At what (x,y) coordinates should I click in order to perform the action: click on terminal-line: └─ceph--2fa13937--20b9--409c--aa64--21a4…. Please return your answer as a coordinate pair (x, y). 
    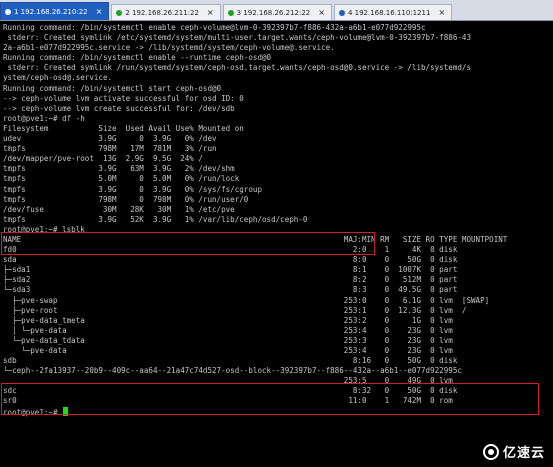
    Looking at the image, I should click on (232, 371).